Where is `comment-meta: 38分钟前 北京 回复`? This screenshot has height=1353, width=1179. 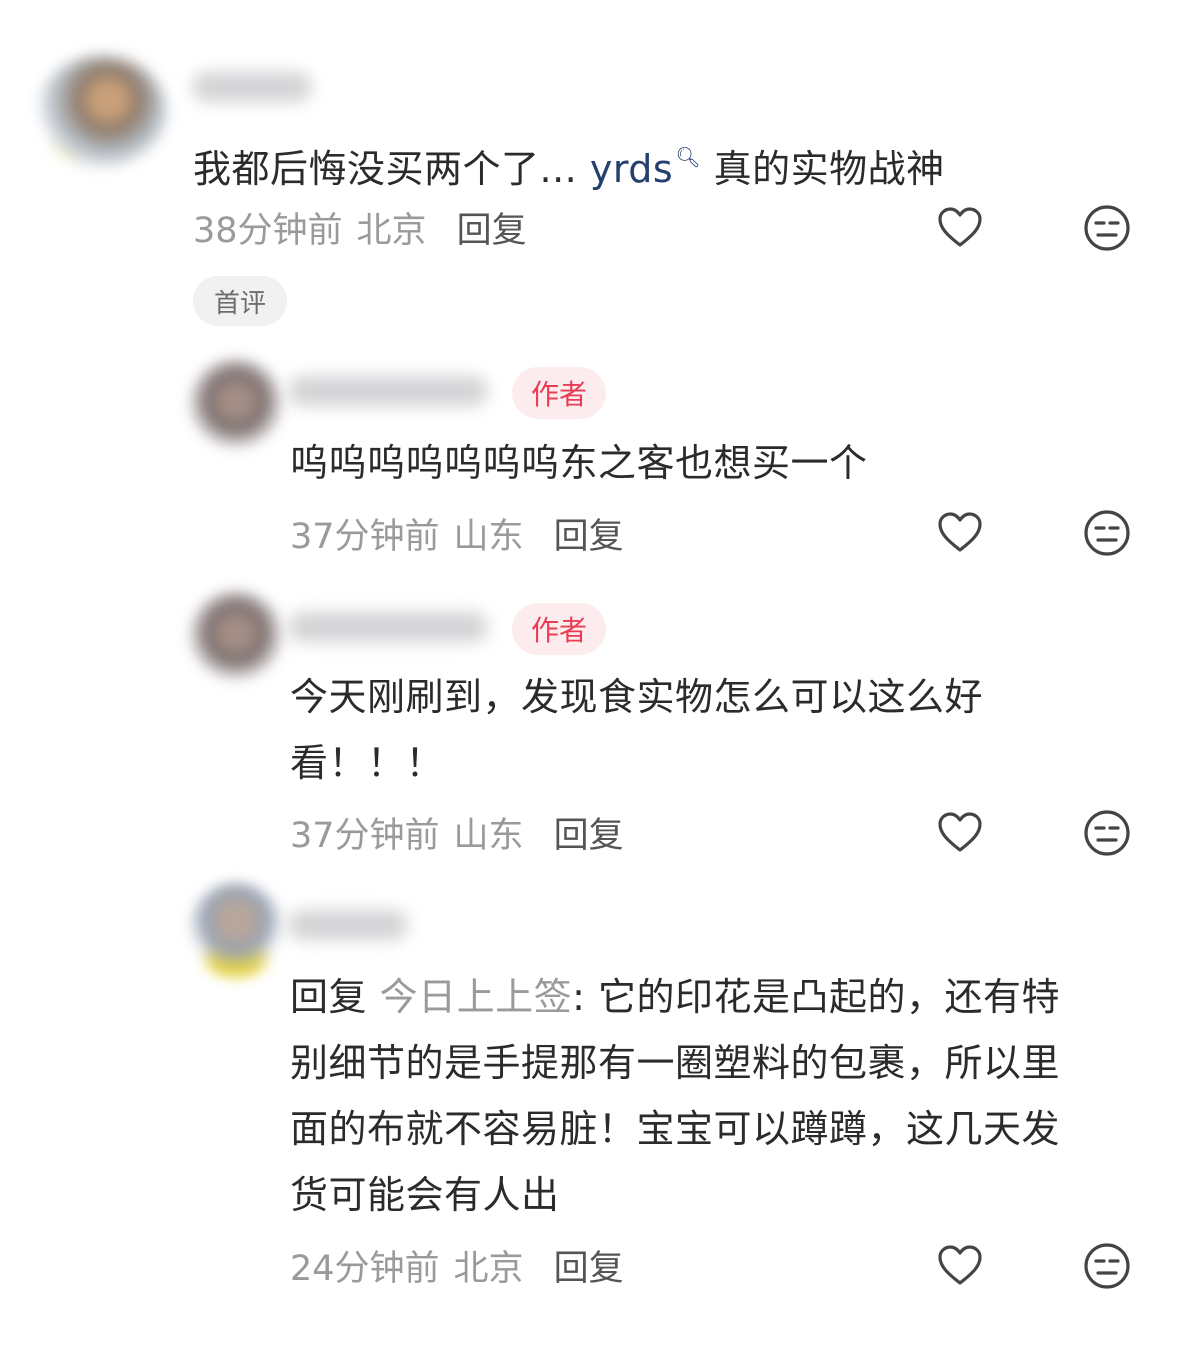
comment-meta: 38分钟前 北京 回复 is located at coordinates (360, 227).